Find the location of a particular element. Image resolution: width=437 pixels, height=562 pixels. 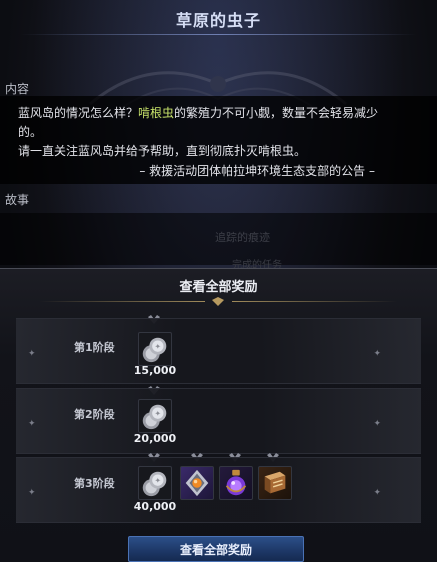

stage-3-gem-slot is located at coordinates (197, 483).